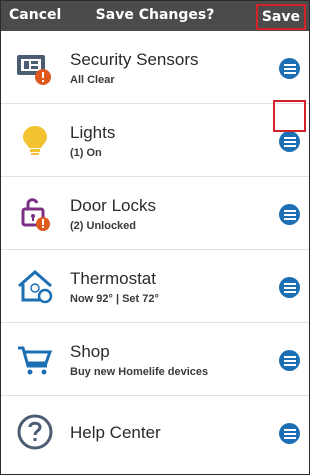 The height and width of the screenshot is (475, 320). Describe the element at coordinates (35, 286) in the screenshot. I see `thermostat-house-icon` at that location.